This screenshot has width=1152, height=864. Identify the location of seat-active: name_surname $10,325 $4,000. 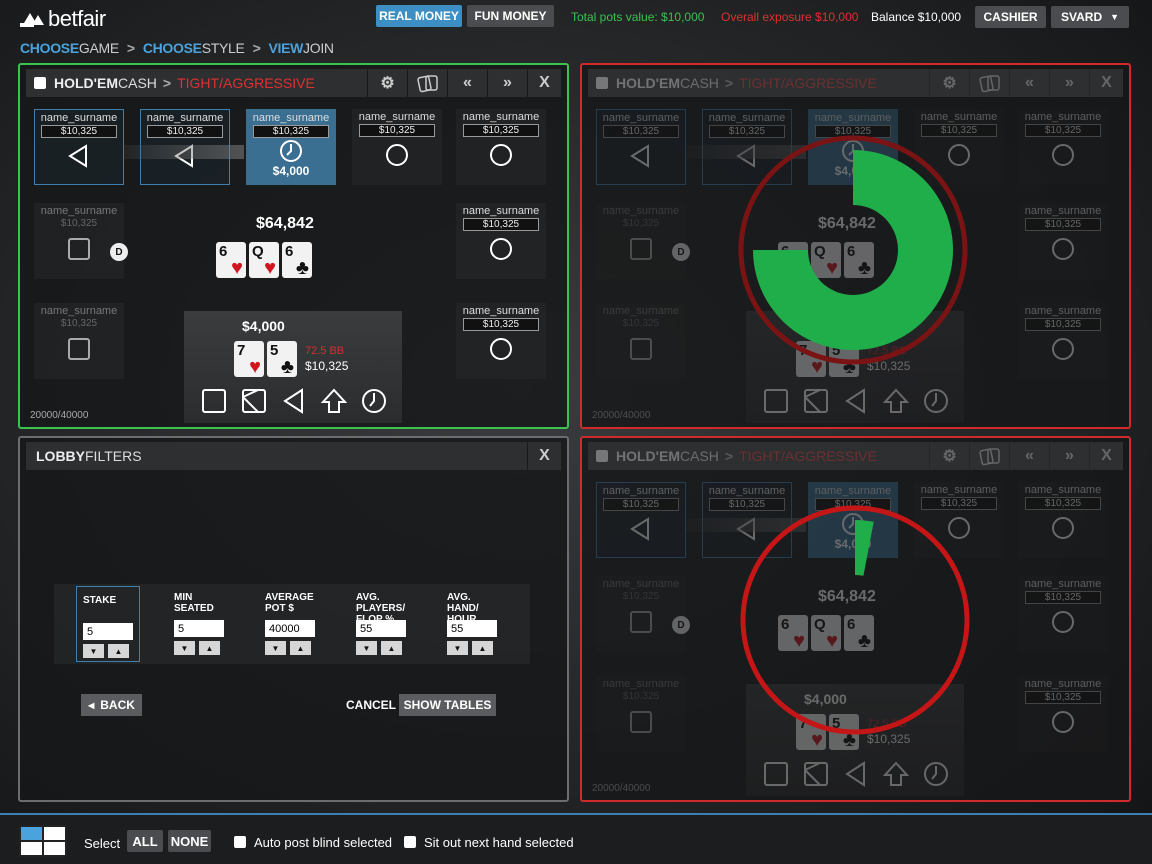
(291, 147).